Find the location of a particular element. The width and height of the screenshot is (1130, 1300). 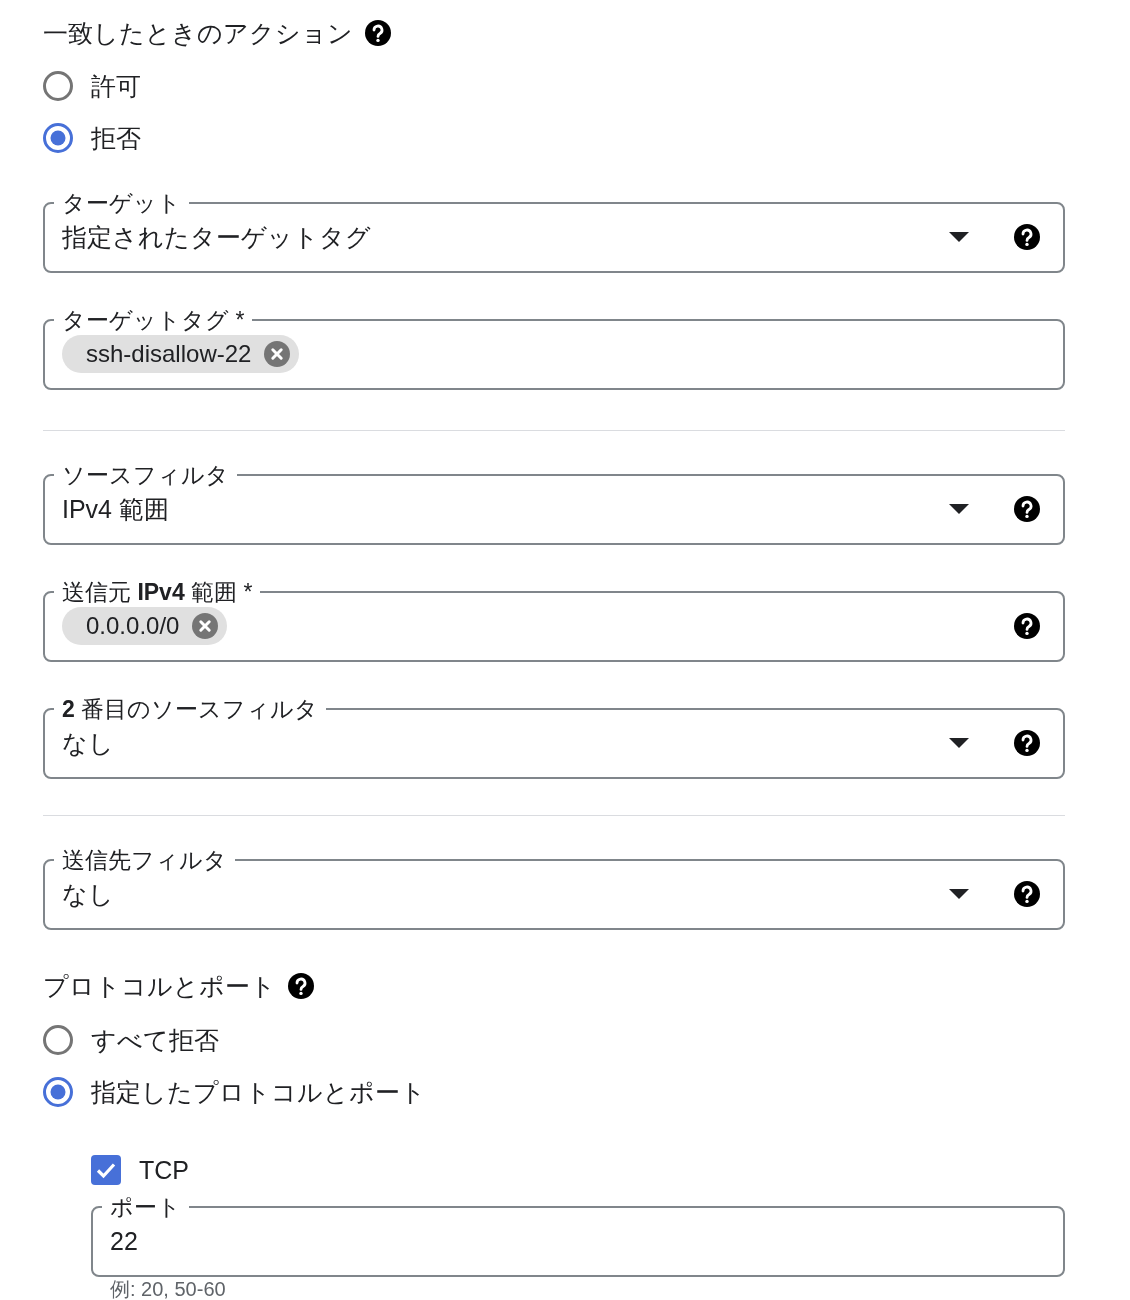

helper-text: 例: 20, 50-60 is located at coordinates (168, 1288).